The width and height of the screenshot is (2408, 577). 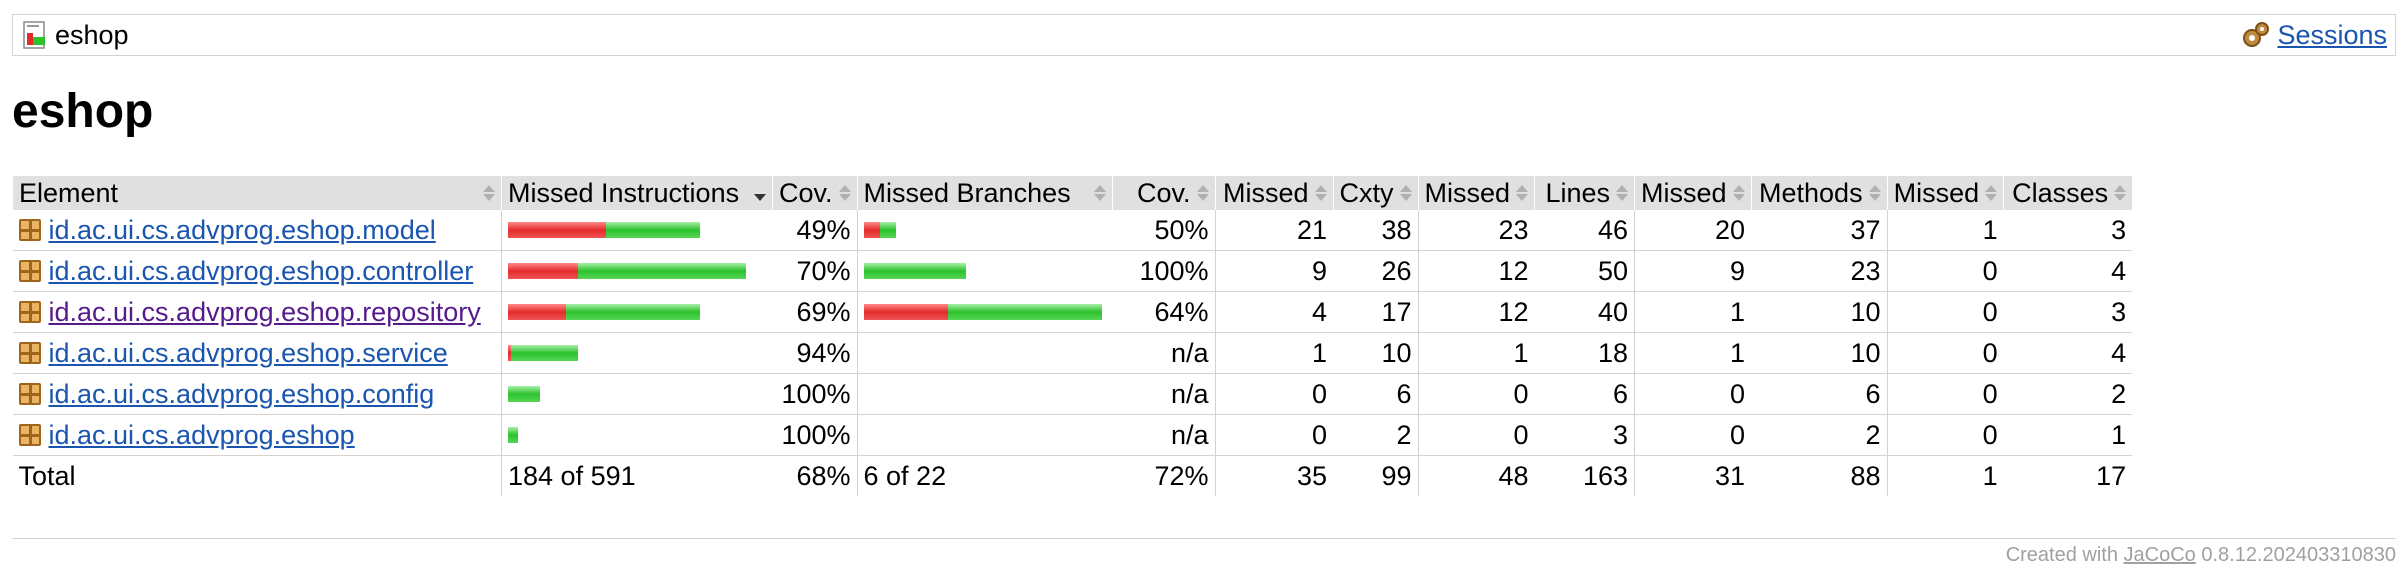 What do you see at coordinates (1376, 353) in the screenshot?
I see `cxty: 10` at bounding box center [1376, 353].